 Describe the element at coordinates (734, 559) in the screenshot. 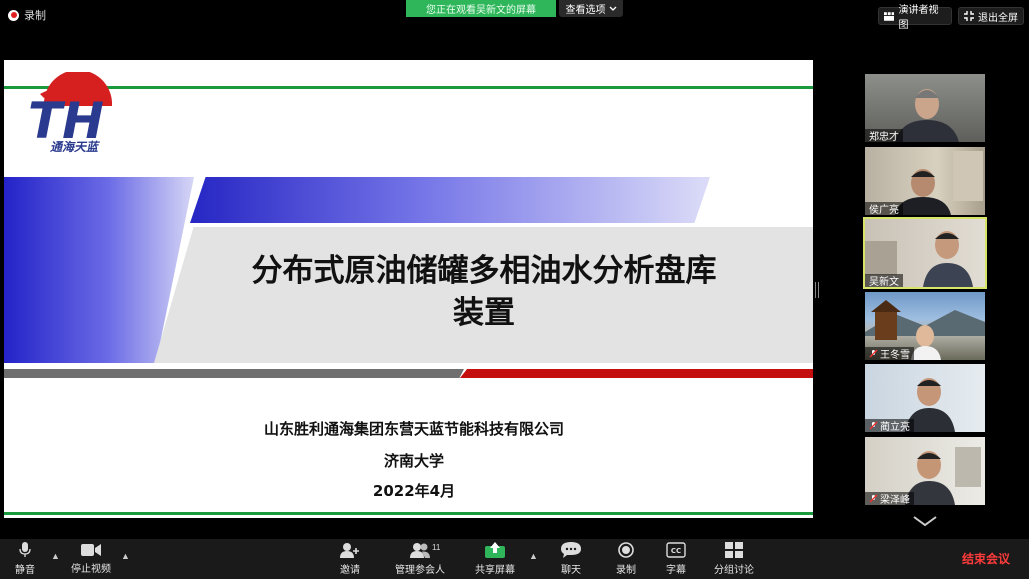

I see `breakout-rooms-button: 分组讨论` at that location.